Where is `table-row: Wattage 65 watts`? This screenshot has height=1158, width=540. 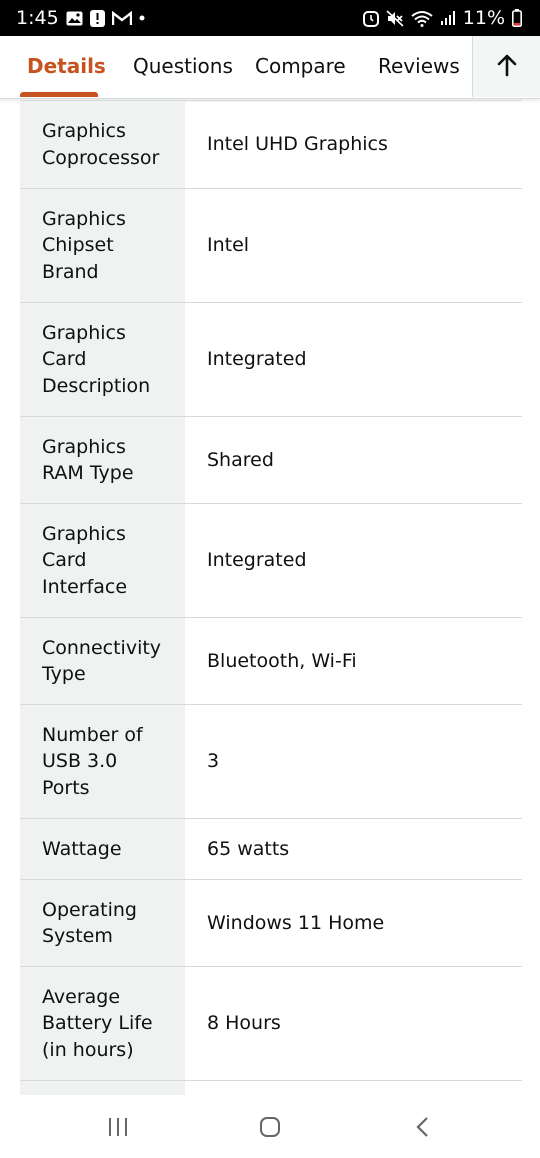 table-row: Wattage 65 watts is located at coordinates (271, 849).